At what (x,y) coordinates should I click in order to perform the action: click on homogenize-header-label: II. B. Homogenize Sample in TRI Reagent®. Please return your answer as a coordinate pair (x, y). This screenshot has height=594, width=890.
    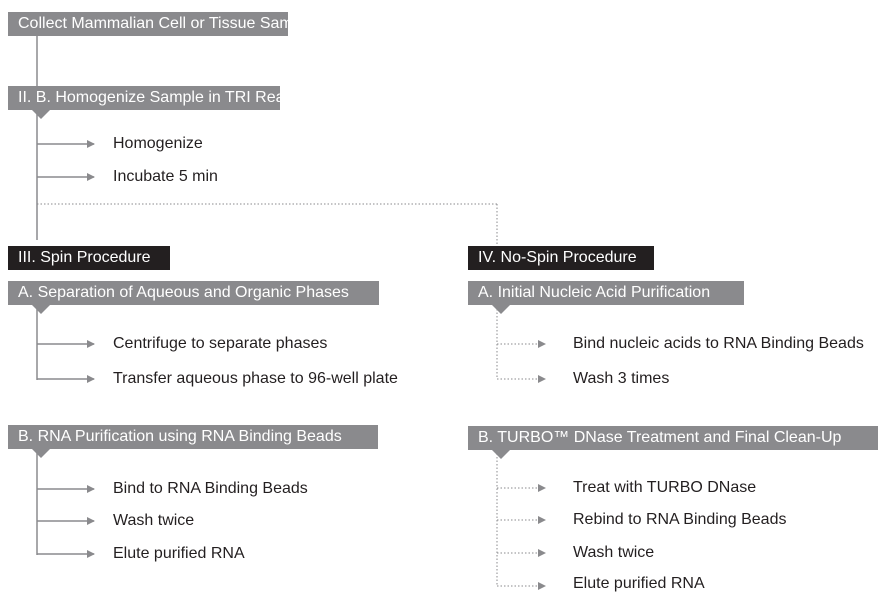
    Looking at the image, I should click on (173, 97).